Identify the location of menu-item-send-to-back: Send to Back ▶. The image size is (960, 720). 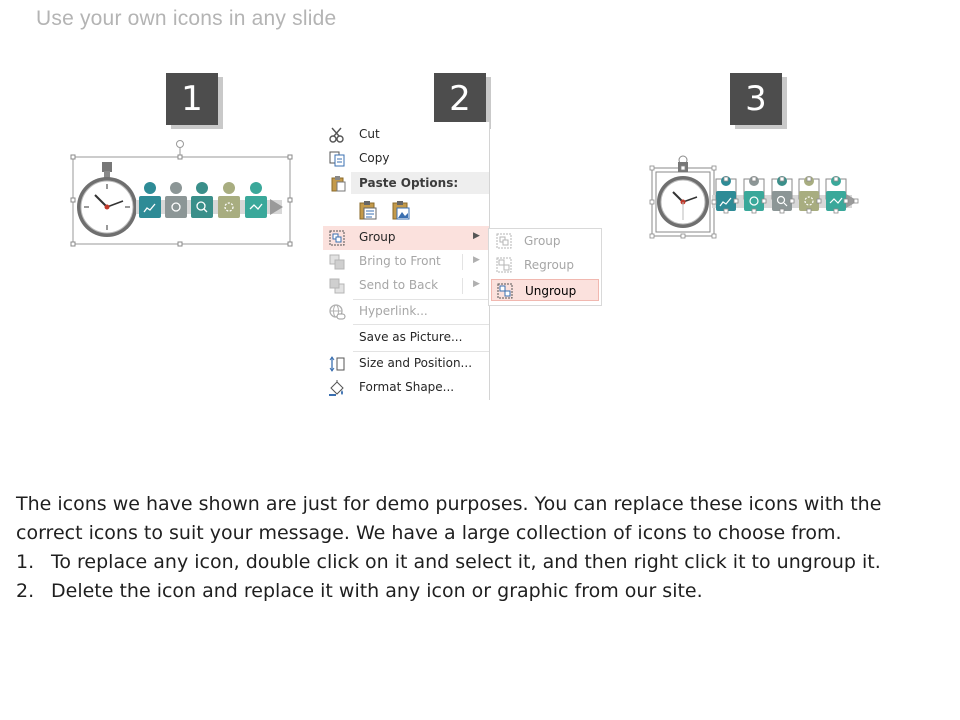
(406, 286).